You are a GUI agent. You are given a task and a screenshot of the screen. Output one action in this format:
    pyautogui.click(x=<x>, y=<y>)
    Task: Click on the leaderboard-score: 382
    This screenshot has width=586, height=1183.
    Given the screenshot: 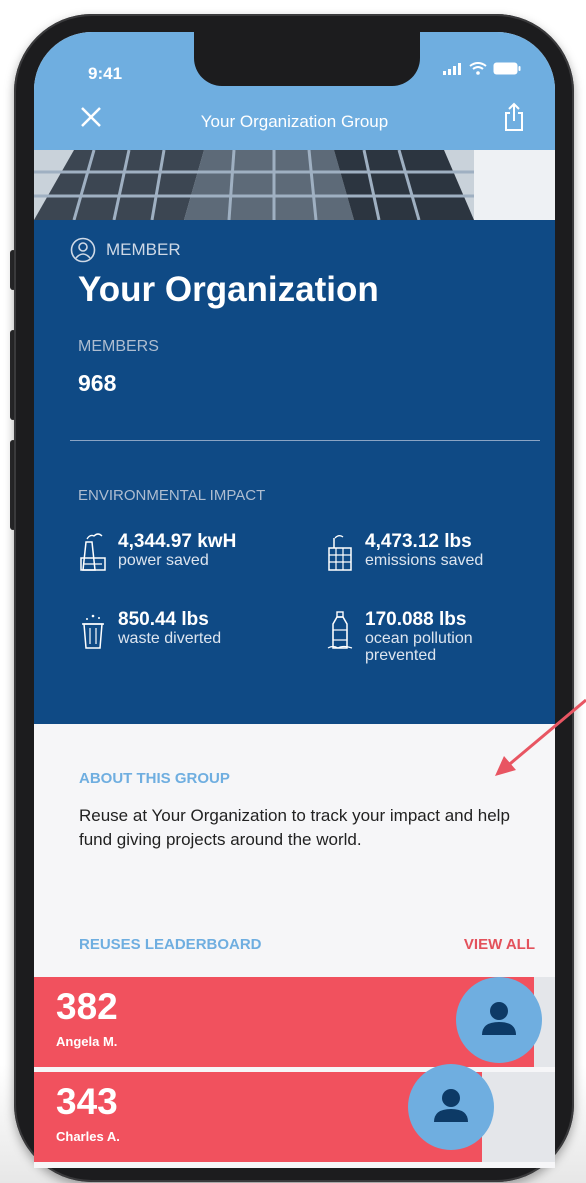 What is the action you would take?
    pyautogui.click(x=87, y=1006)
    